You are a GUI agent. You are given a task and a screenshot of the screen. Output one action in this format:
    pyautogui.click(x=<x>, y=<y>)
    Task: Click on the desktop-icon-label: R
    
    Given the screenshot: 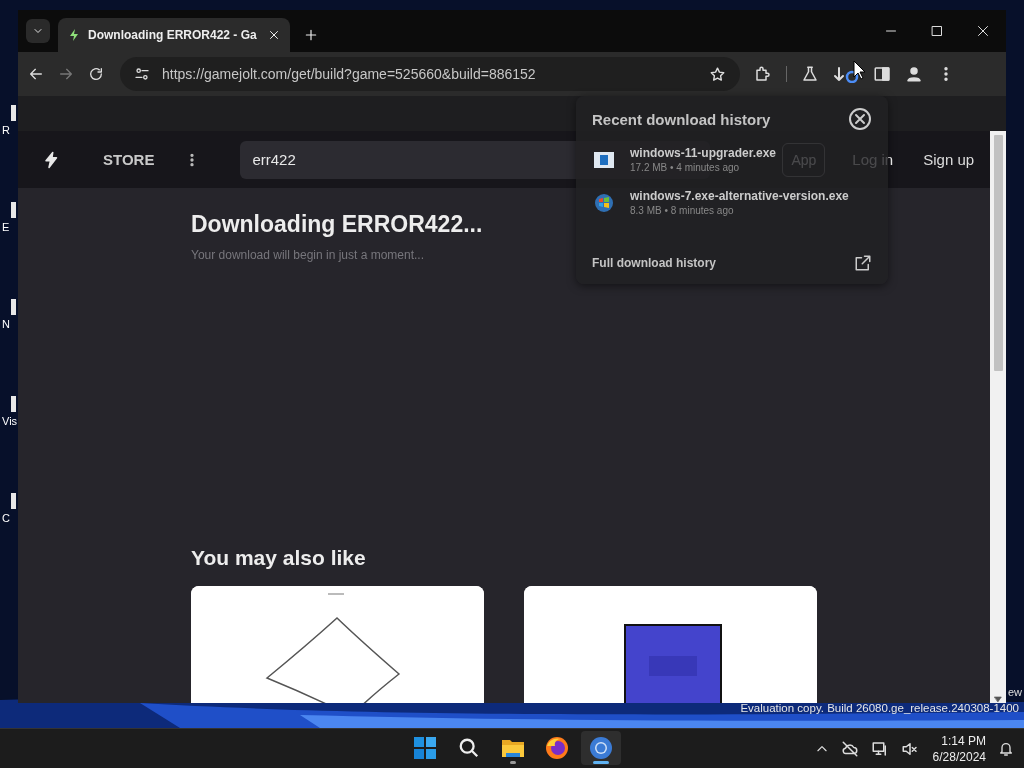 What is the action you would take?
    pyautogui.click(x=6, y=130)
    